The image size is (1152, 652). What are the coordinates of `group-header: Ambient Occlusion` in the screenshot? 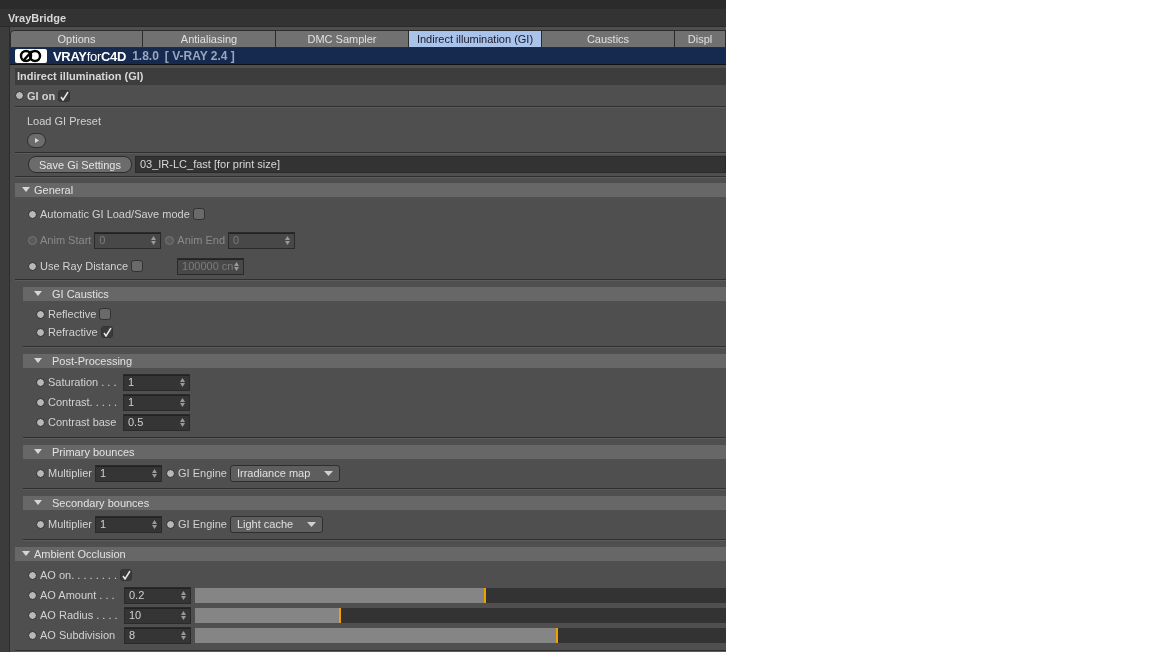 It's located at (370, 554).